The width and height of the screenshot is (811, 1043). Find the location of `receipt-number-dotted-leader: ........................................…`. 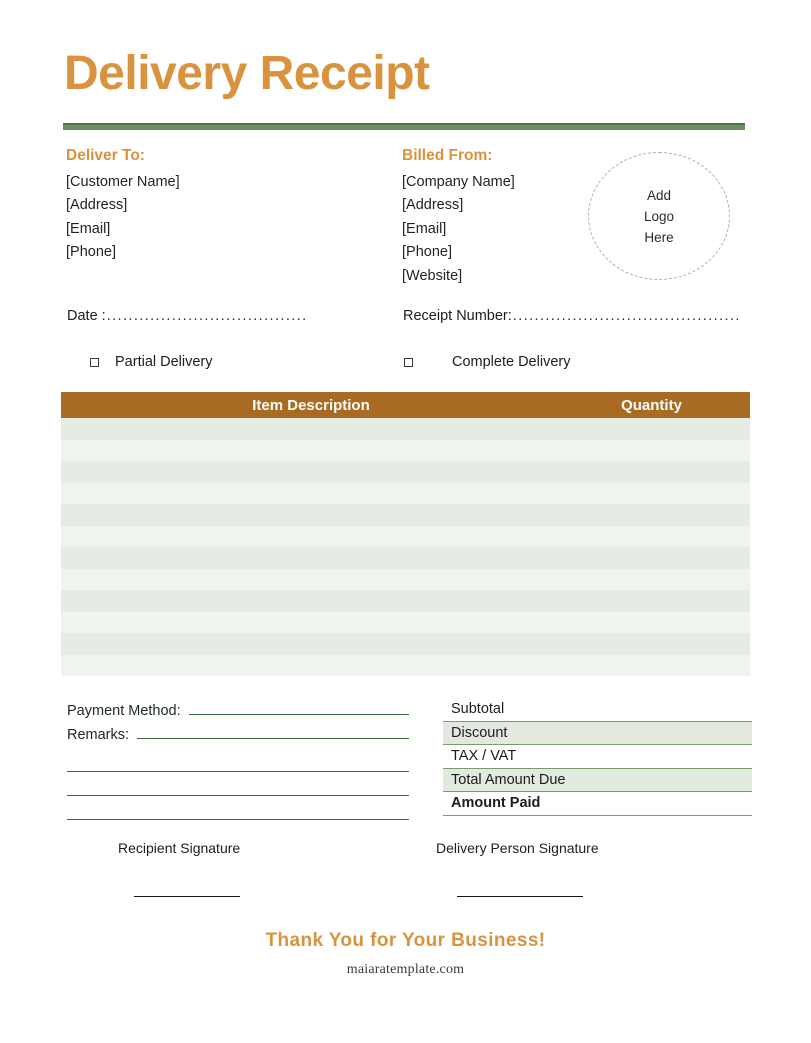

receipt-number-dotted-leader: ........................................… is located at coordinates (625, 316).